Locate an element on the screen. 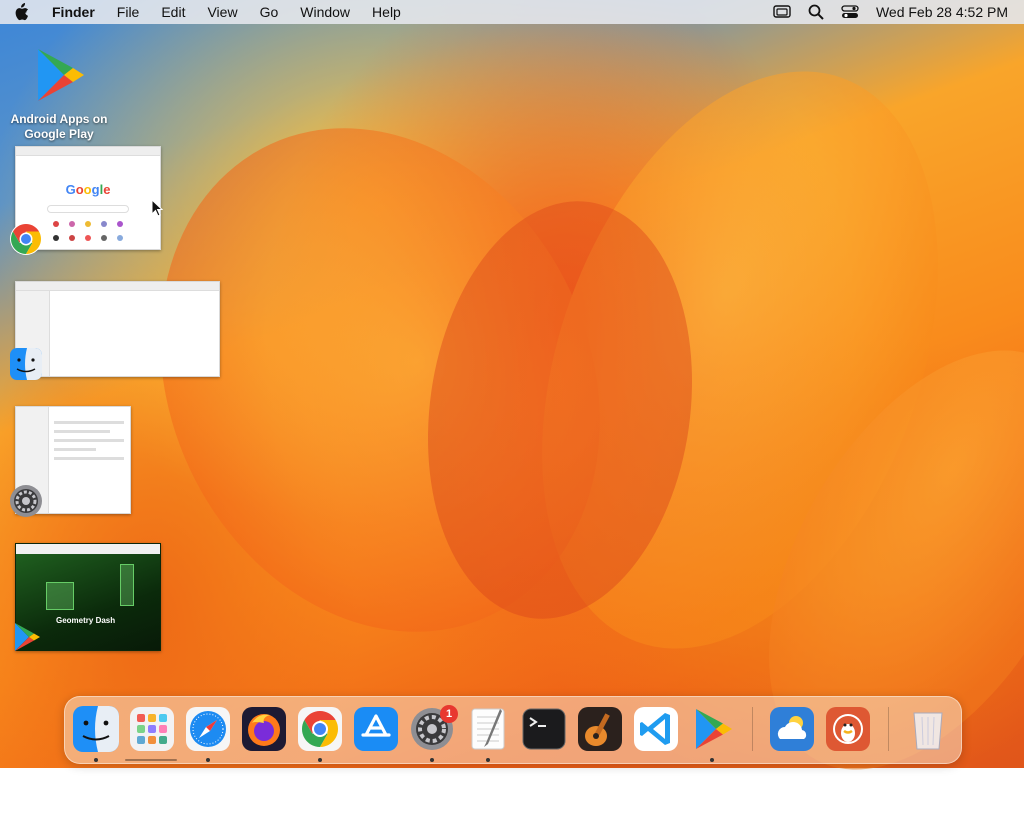 The height and width of the screenshot is (824, 1024). launchpad-underline is located at coordinates (151, 760).